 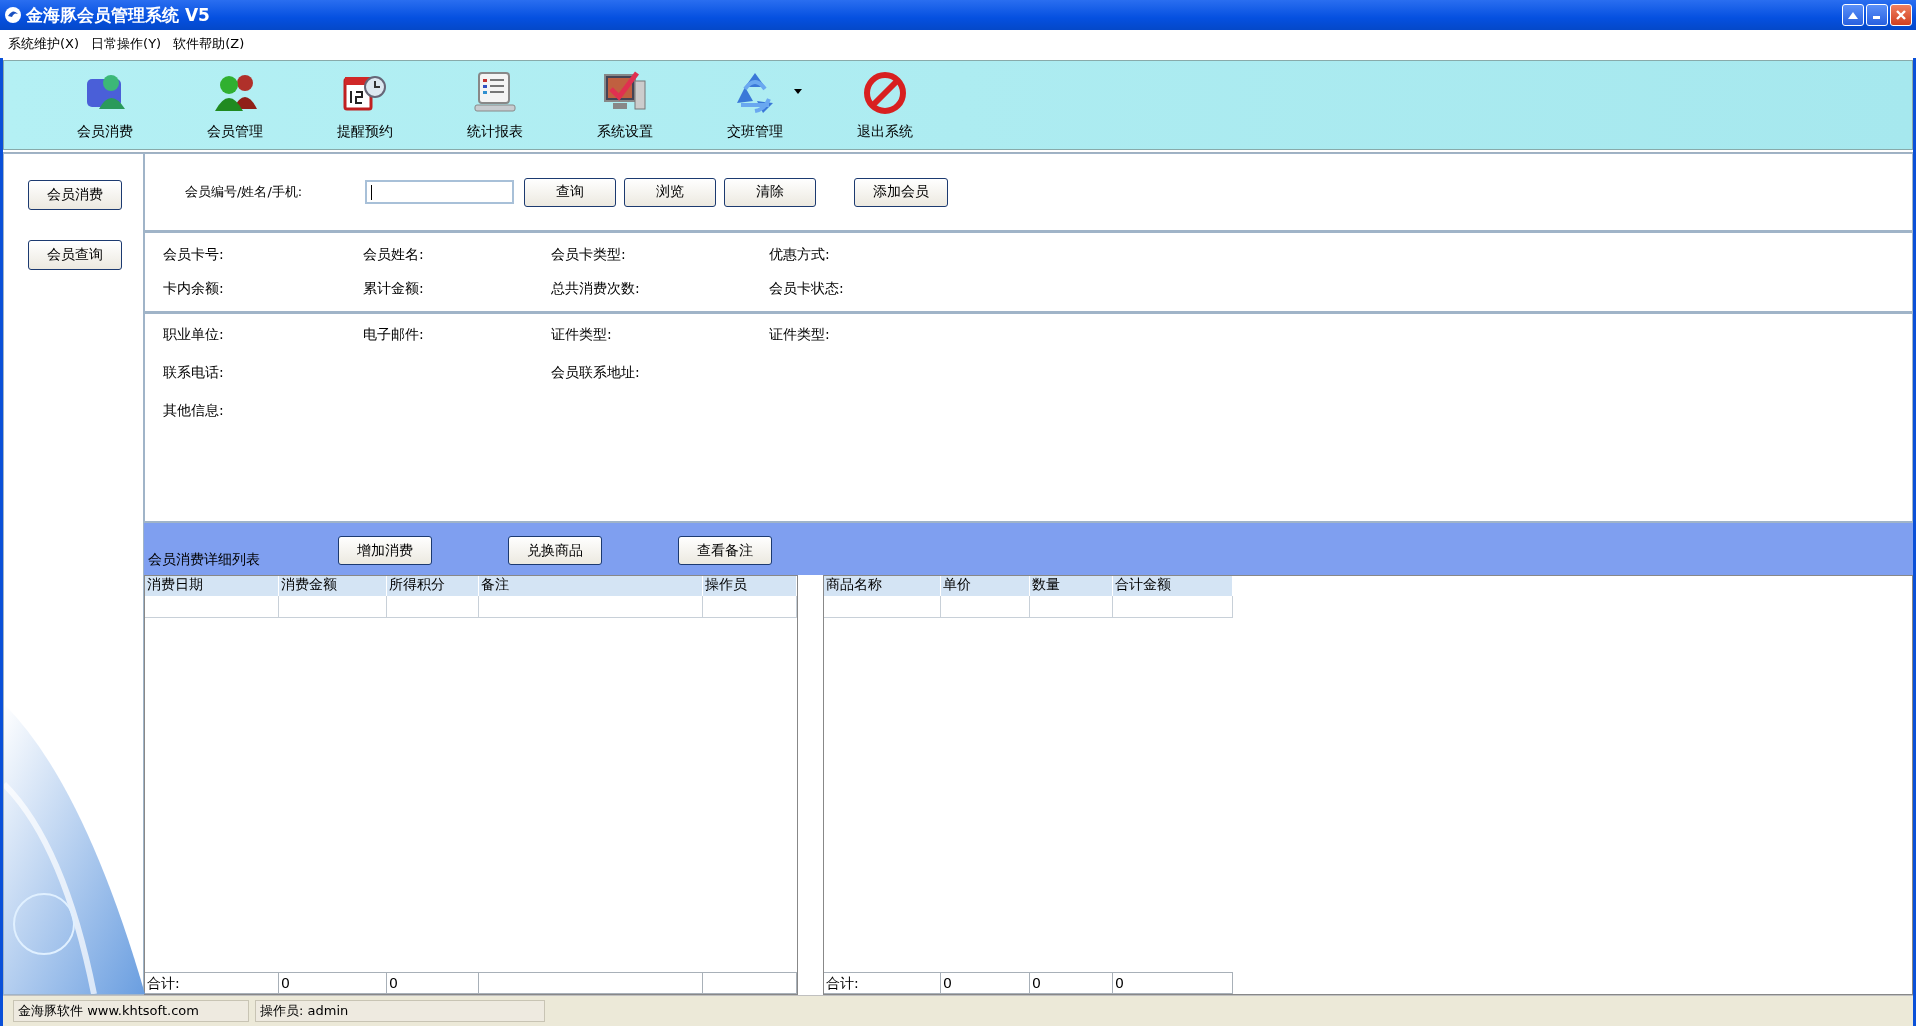 What do you see at coordinates (204, 560) in the screenshot?
I see `detail-title: 会员消费详细列表` at bounding box center [204, 560].